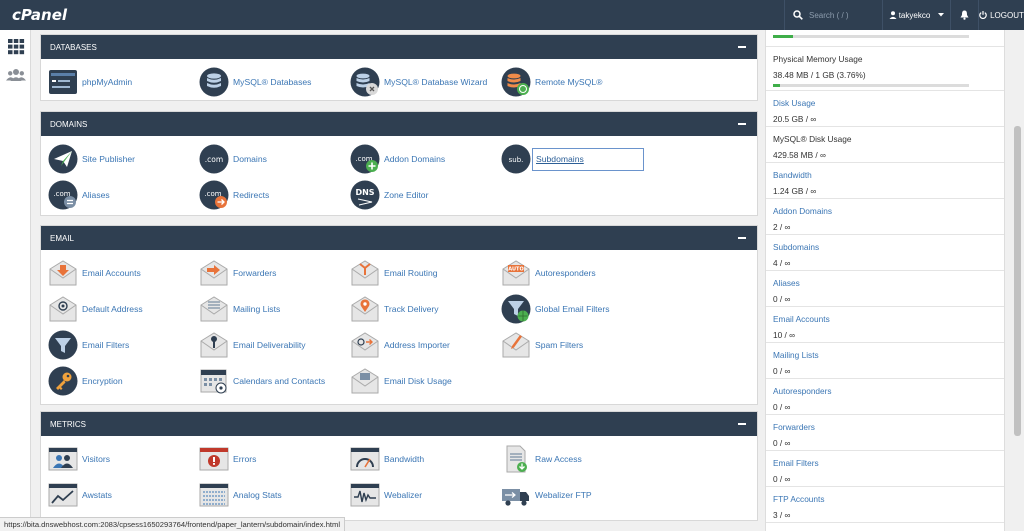 Image resolution: width=1024 pixels, height=531 pixels. I want to click on awstats-link: Awstats, so click(116, 495).